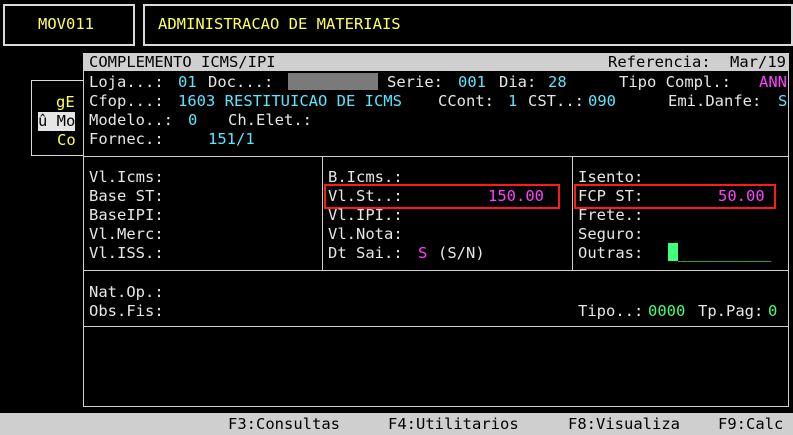 Image resolution: width=793 pixels, height=435 pixels. I want to click on tipo-compl-label: Tipo Compl.:, so click(675, 82).